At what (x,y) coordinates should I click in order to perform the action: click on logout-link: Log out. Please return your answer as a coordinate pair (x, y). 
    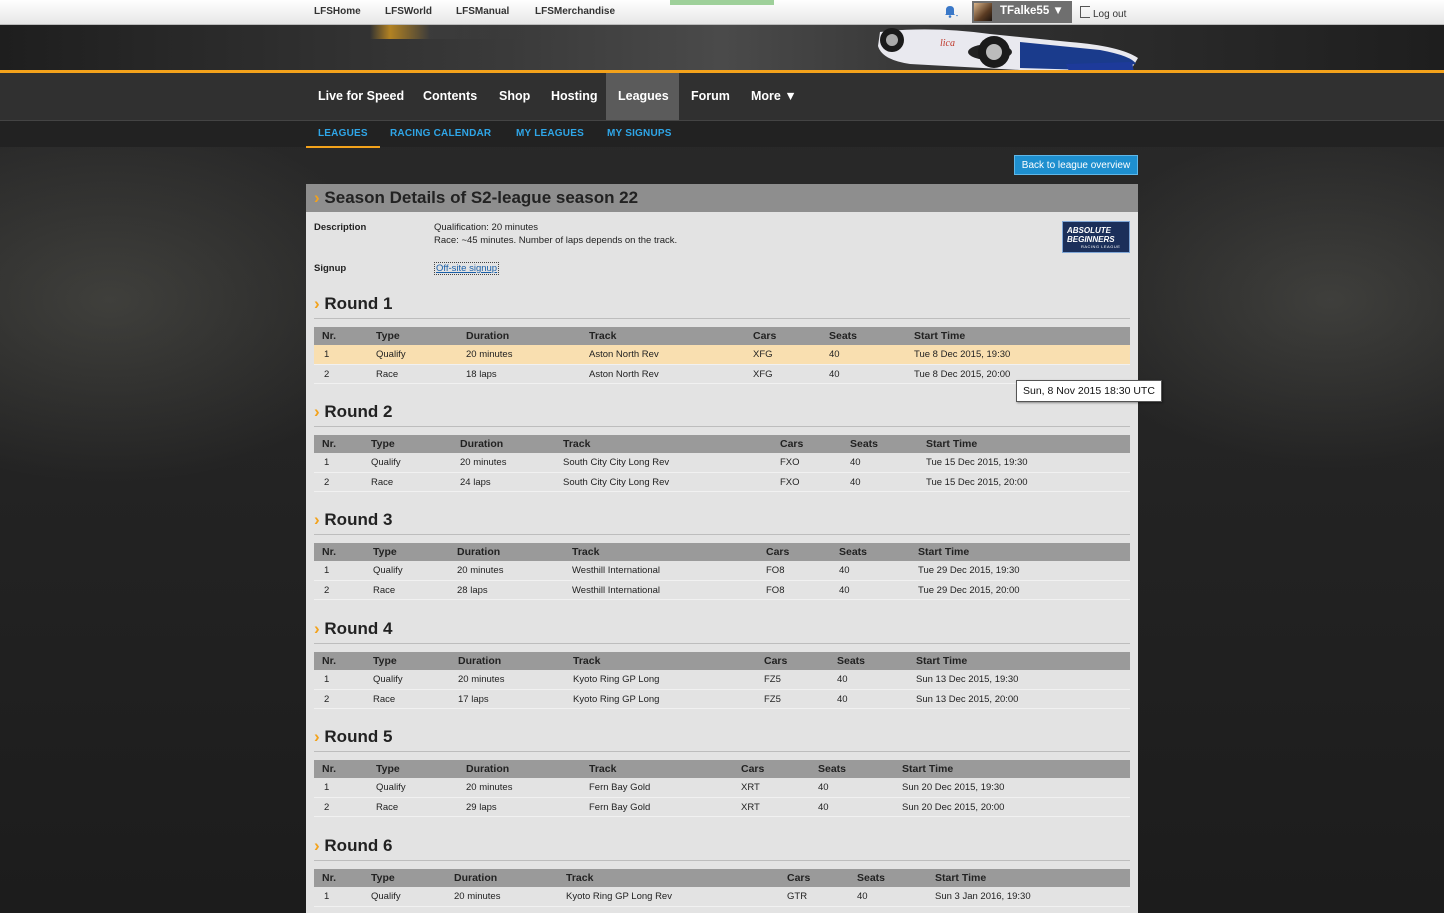
    Looking at the image, I should click on (1103, 13).